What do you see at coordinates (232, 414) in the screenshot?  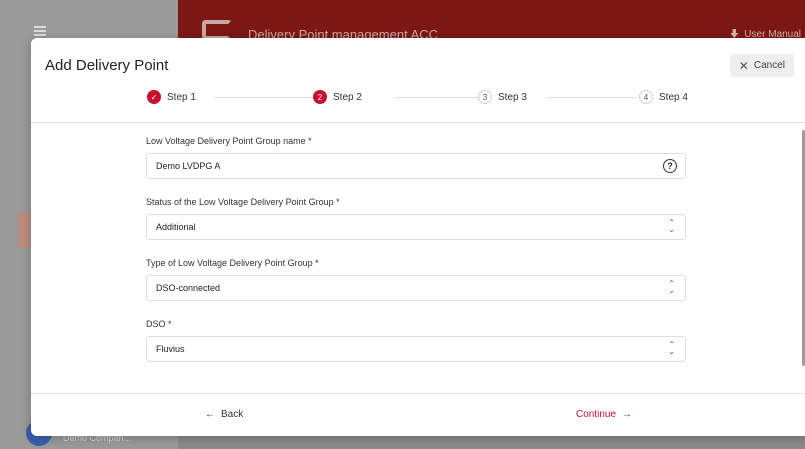 I see `back-label: Back` at bounding box center [232, 414].